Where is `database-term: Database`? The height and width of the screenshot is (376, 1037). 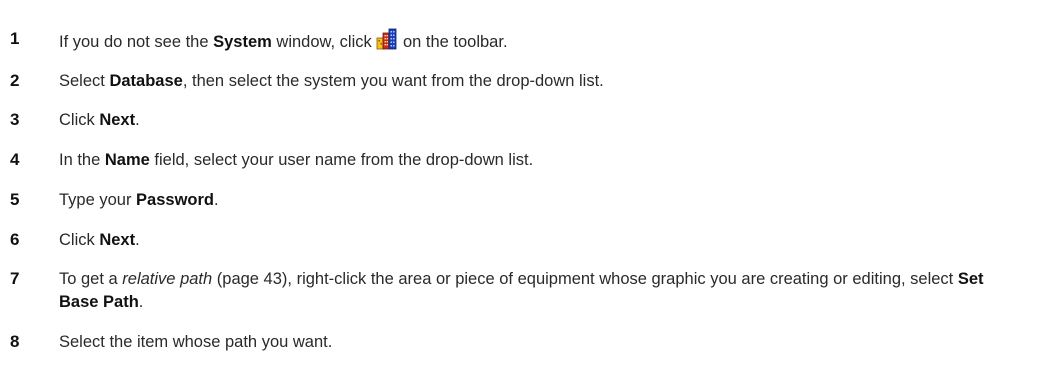
database-term: Database is located at coordinates (146, 81).